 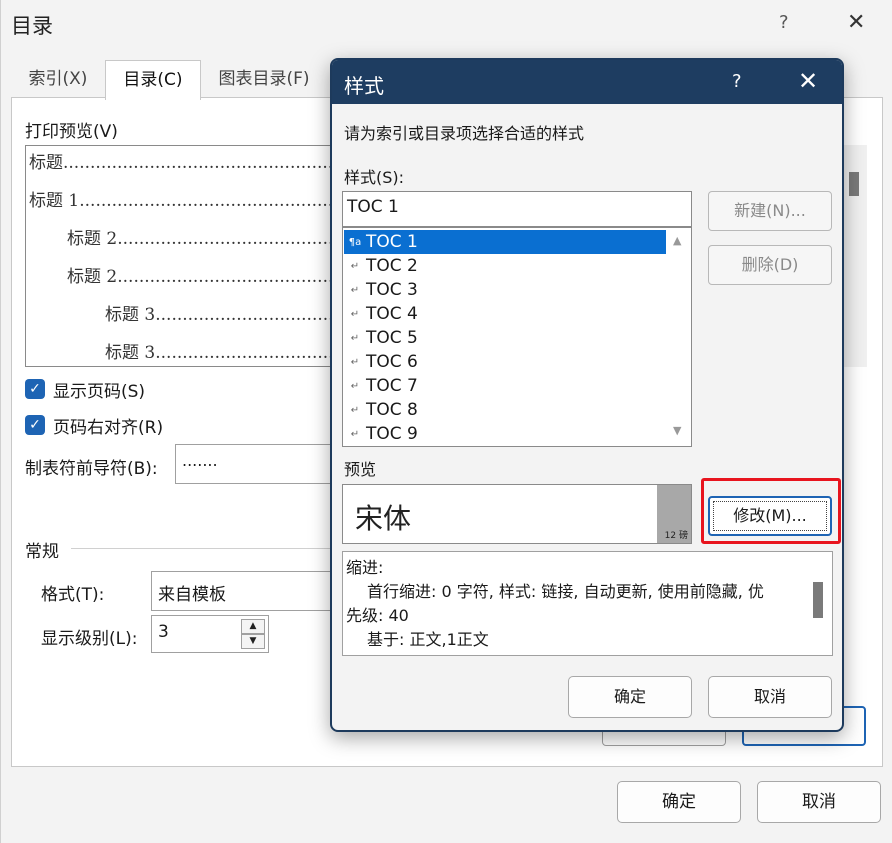 I want to click on style-list-scrollbar: ▲ ▼, so click(x=679, y=337).